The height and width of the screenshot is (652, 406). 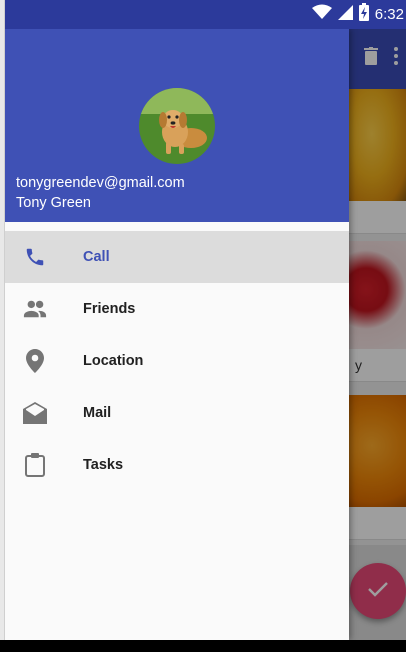 I want to click on account-email: tonygreendev@gmail.com, so click(x=100, y=183).